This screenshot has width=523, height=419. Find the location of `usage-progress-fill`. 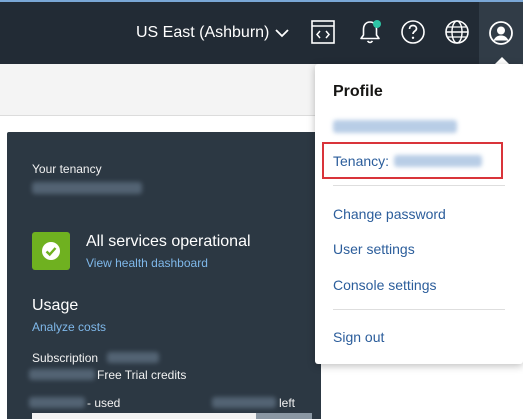

usage-progress-fill is located at coordinates (144, 416).